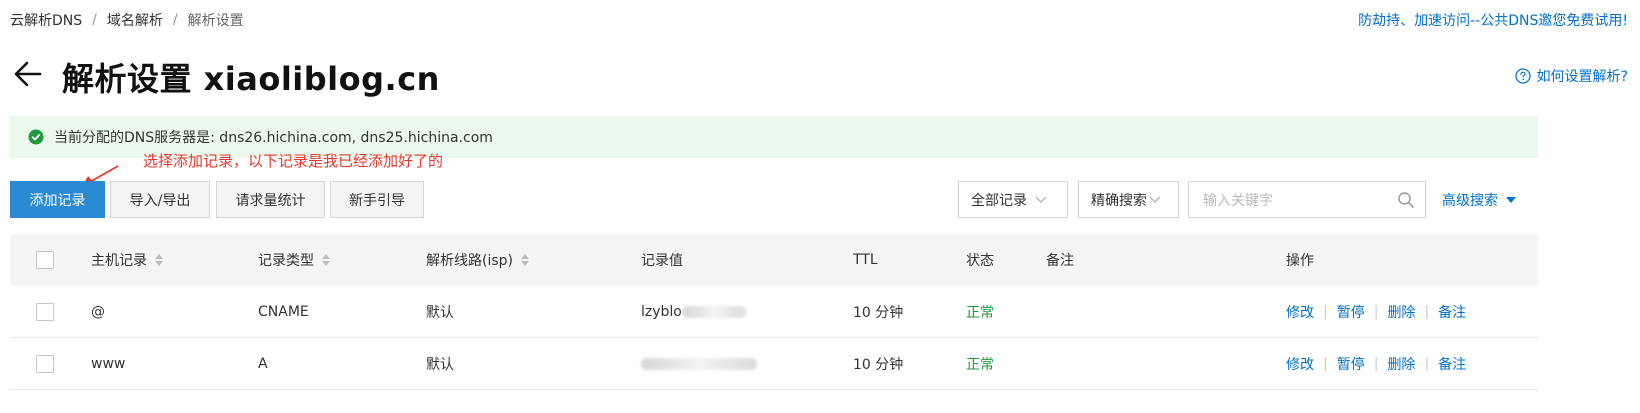 The height and width of the screenshot is (413, 1640). I want to click on caret-down-icon, so click(1511, 200).